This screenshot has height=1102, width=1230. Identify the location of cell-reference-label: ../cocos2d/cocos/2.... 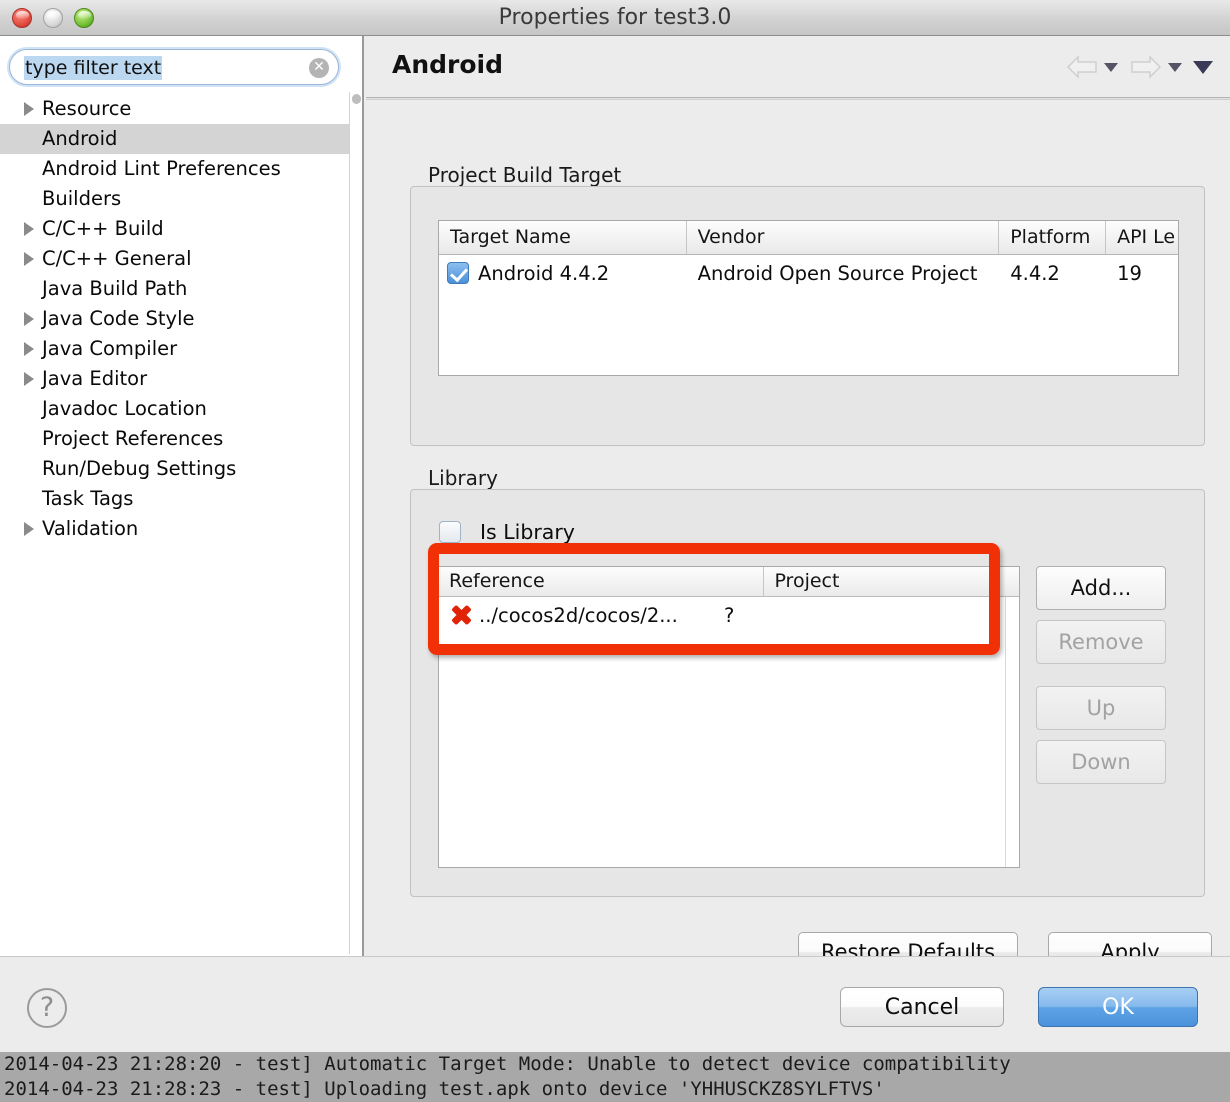
(578, 615).